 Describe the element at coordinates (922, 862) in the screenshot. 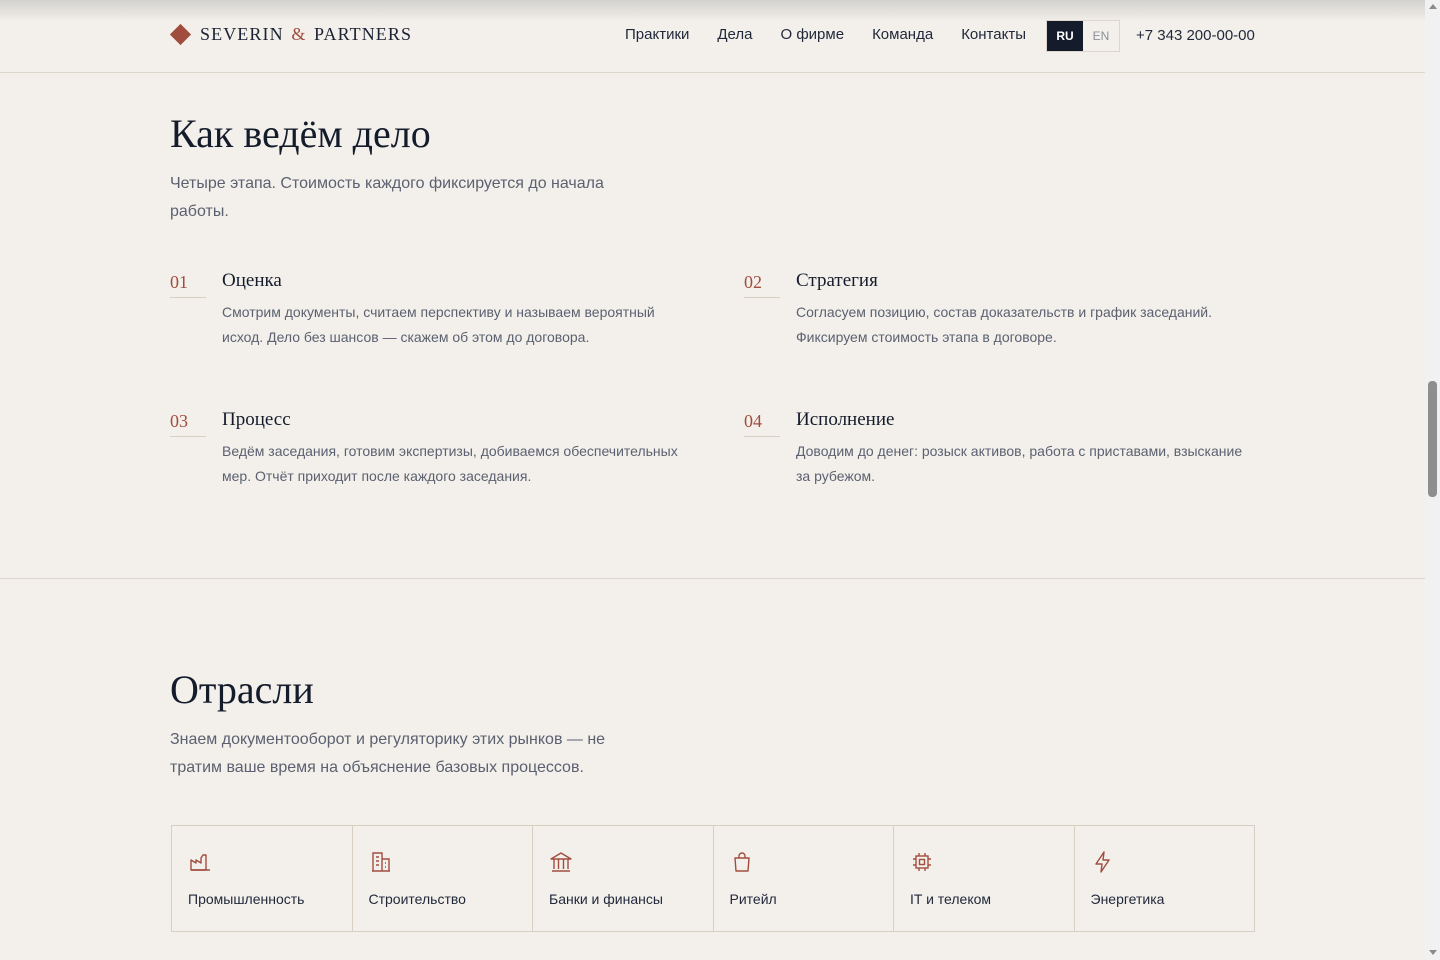

I see `chip-icon` at that location.